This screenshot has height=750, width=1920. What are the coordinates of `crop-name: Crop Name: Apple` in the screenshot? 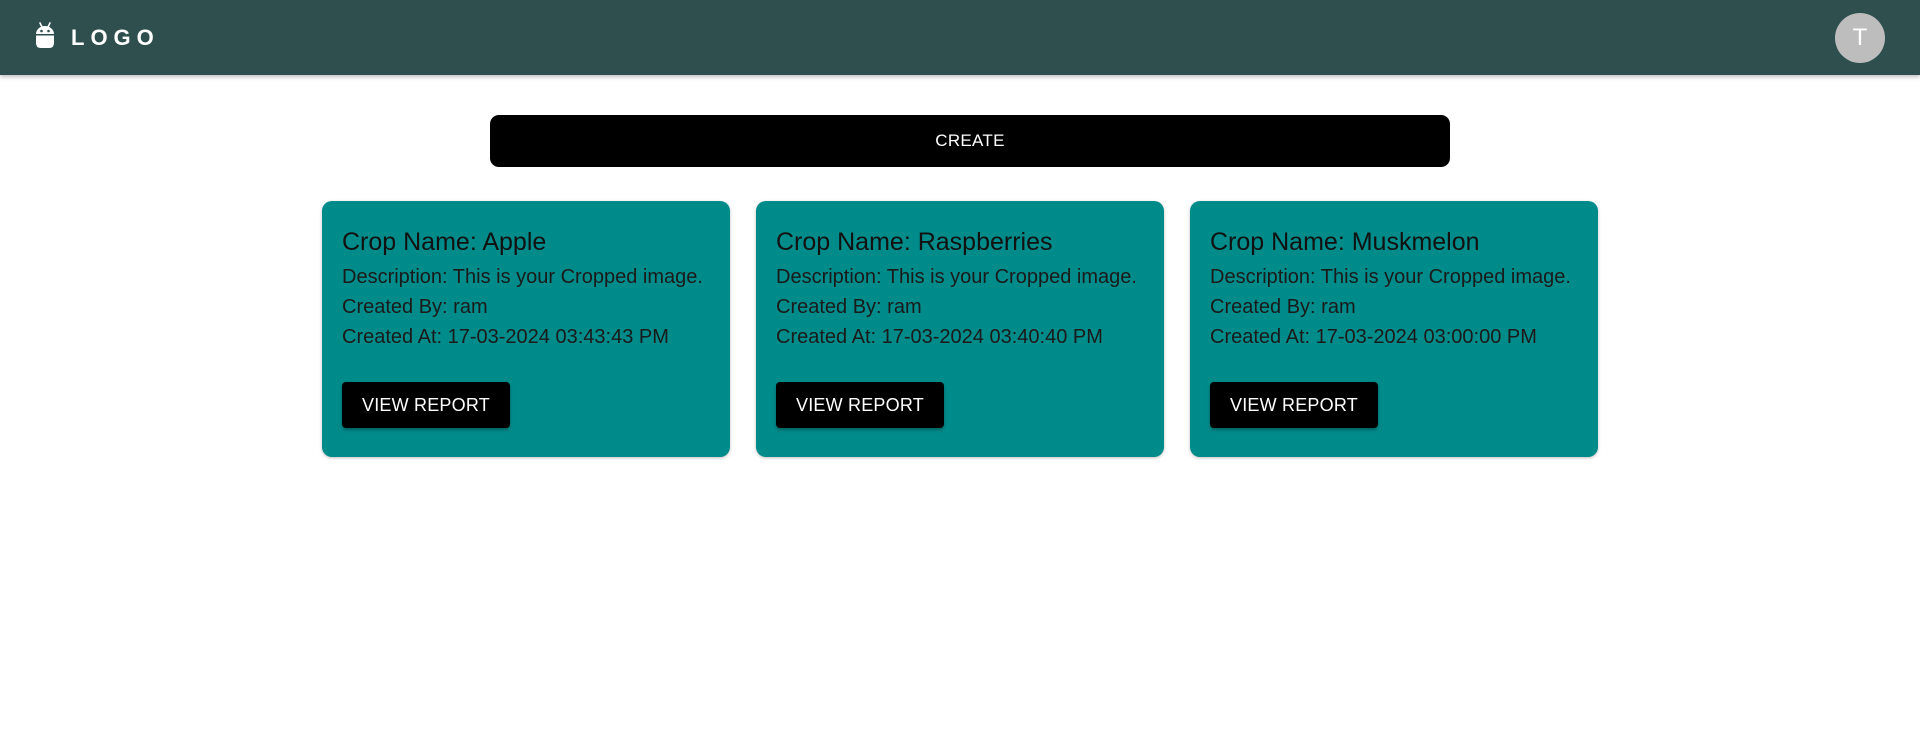 It's located at (444, 242).